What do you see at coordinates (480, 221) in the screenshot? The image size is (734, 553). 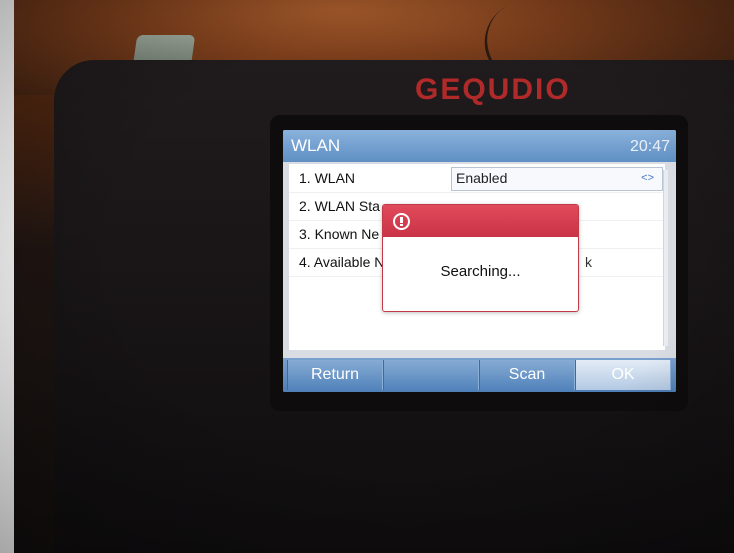 I see `dialog-header` at bounding box center [480, 221].